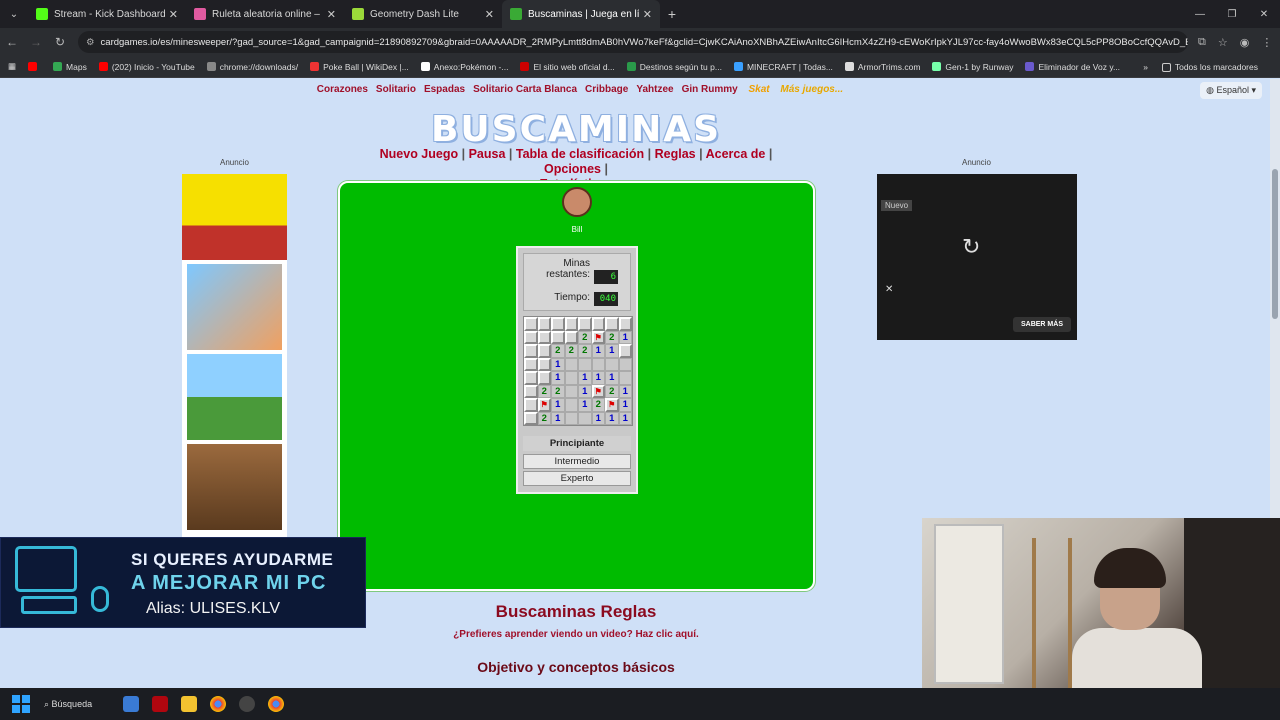 This screenshot has height=720, width=1280. I want to click on ad-video-right: Nuevo ↻ ✕ SABER MÁS, so click(977, 257).